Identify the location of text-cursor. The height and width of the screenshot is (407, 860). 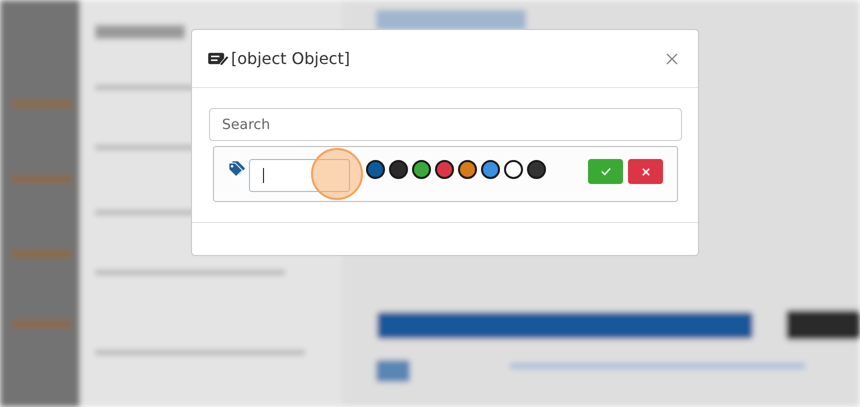
(263, 175).